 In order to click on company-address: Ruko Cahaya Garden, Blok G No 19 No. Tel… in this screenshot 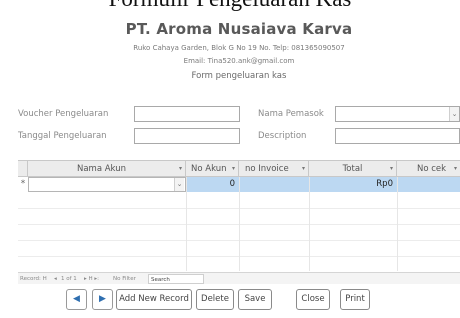, I will do `click(239, 48)`.